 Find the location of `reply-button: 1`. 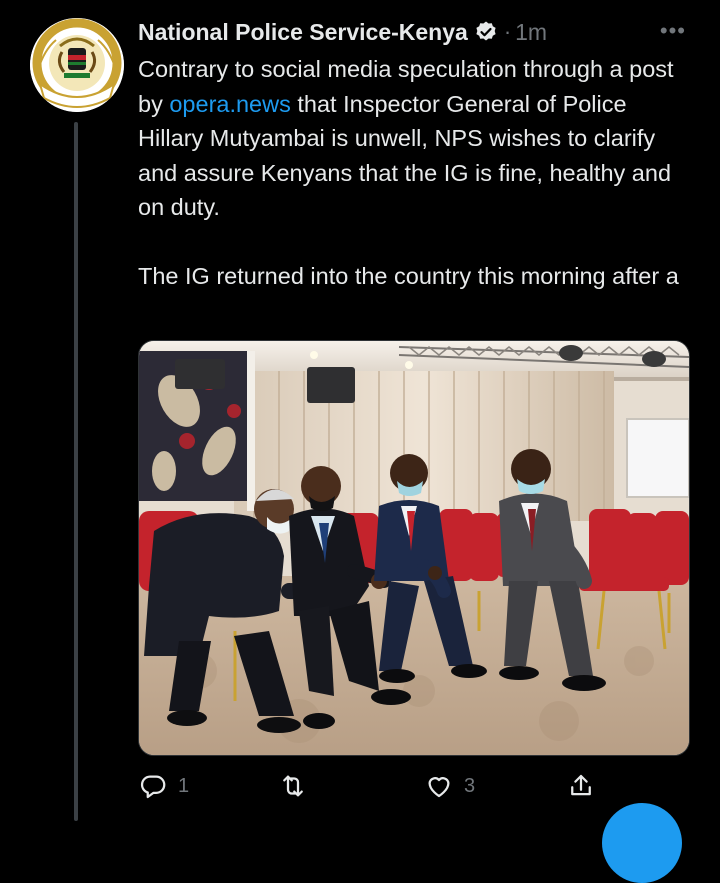

reply-button: 1 is located at coordinates (163, 786).